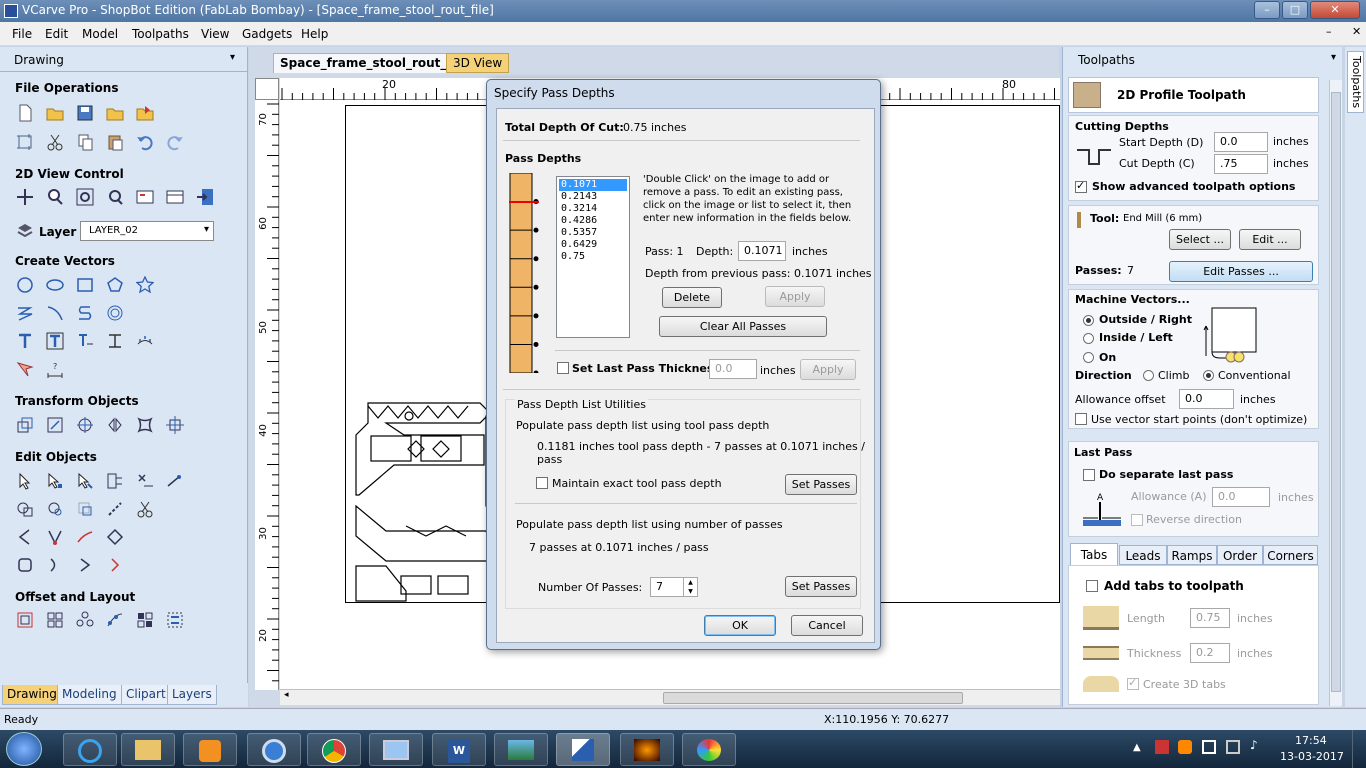 This screenshot has width=1366, height=768. Describe the element at coordinates (1329, 31) in the screenshot. I see `mdi-minimize-icon: –` at that location.